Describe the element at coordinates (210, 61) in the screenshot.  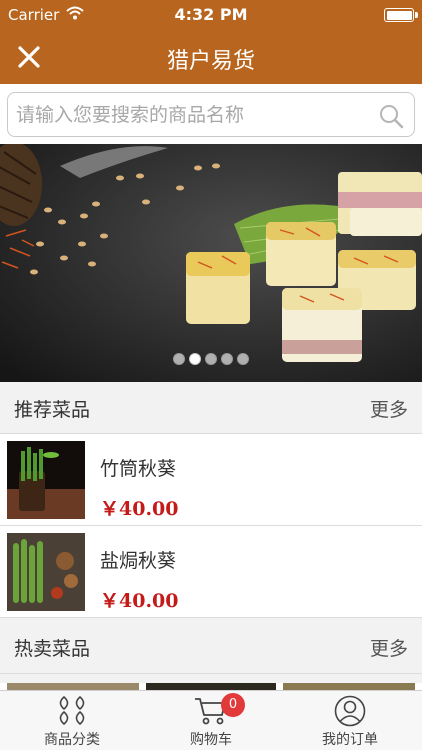
I see `page-title: 猎户易货` at that location.